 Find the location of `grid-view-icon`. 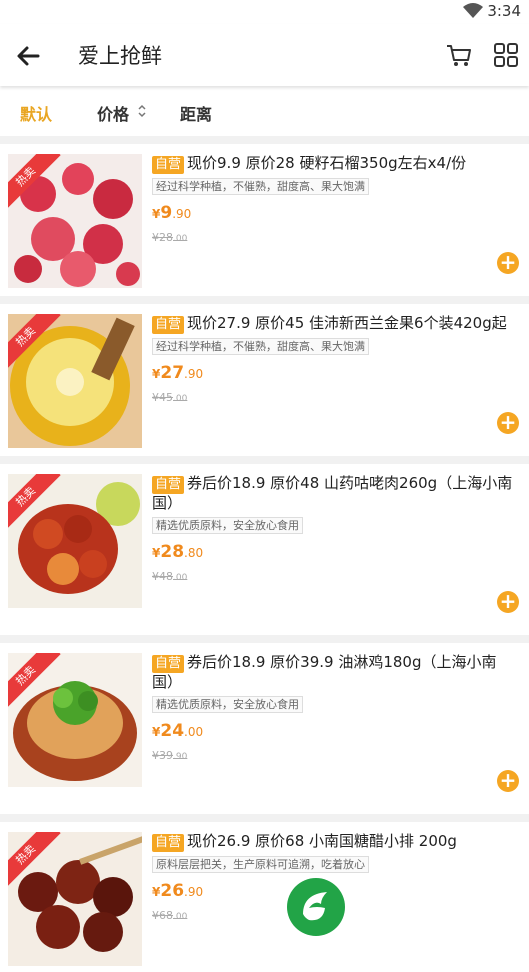

grid-view-icon is located at coordinates (506, 55).